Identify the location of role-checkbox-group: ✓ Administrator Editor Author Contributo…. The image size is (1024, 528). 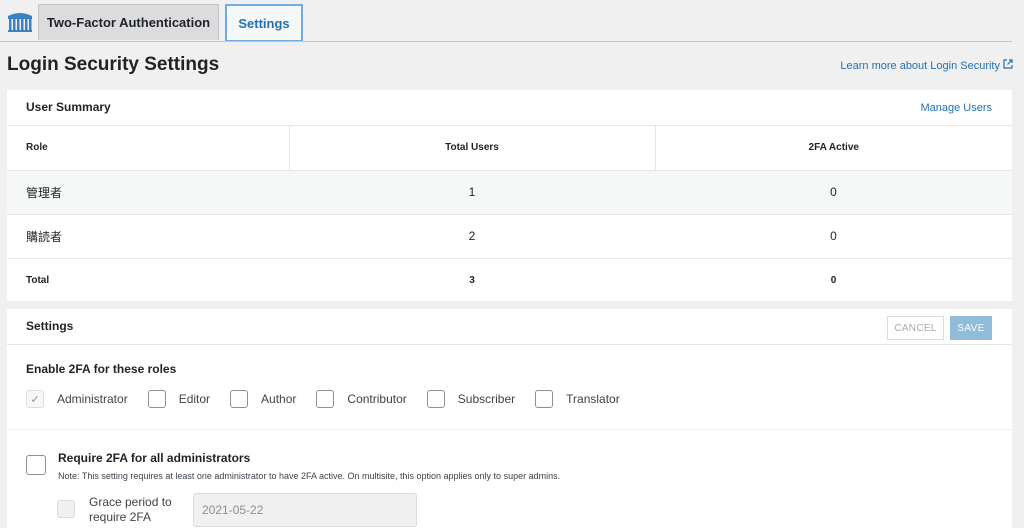
(333, 399).